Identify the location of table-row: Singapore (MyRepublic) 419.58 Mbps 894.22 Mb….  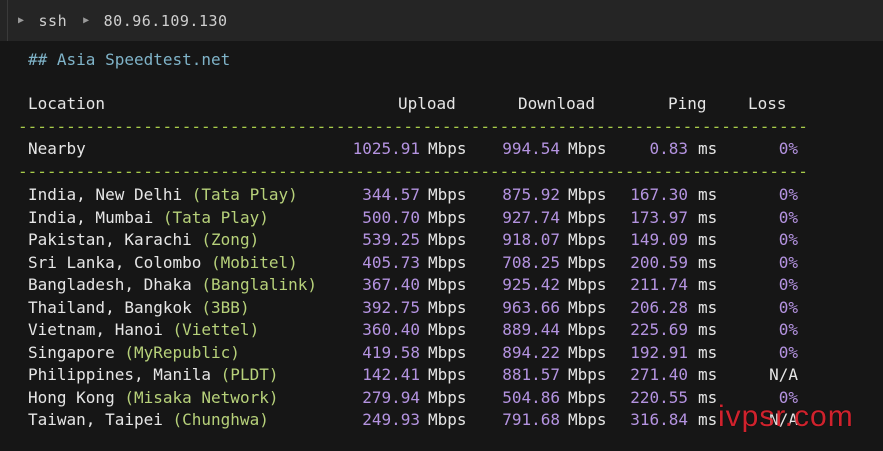
(441, 353).